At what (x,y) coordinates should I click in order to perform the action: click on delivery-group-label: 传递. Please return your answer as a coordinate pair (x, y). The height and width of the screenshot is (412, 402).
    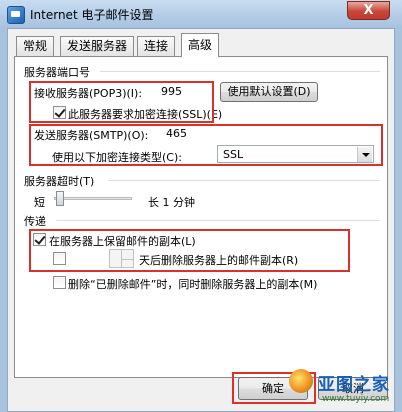
    Looking at the image, I should click on (36, 221).